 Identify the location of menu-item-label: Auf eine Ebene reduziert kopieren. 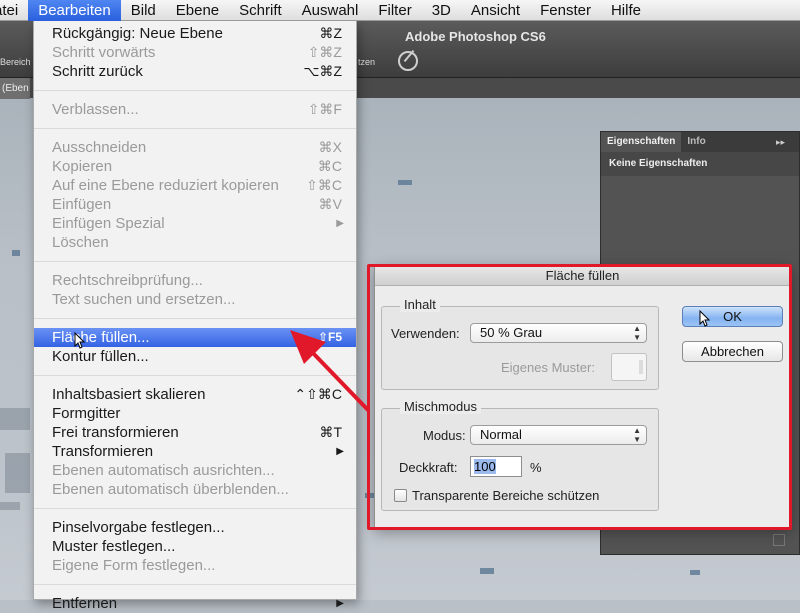
(165, 185).